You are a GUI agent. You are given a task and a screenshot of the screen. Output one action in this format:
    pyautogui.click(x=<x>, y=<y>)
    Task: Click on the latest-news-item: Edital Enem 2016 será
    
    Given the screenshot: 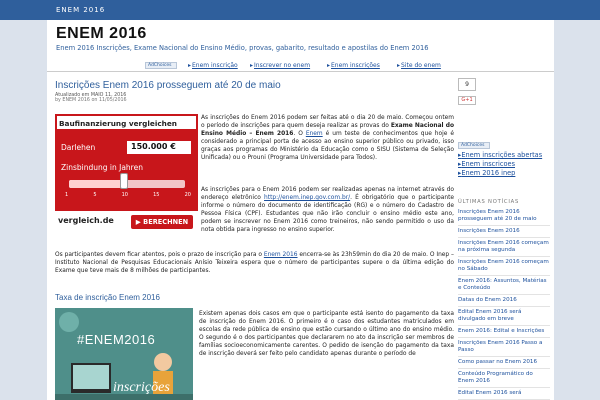 What is the action you would take?
    pyautogui.click(x=504, y=394)
    